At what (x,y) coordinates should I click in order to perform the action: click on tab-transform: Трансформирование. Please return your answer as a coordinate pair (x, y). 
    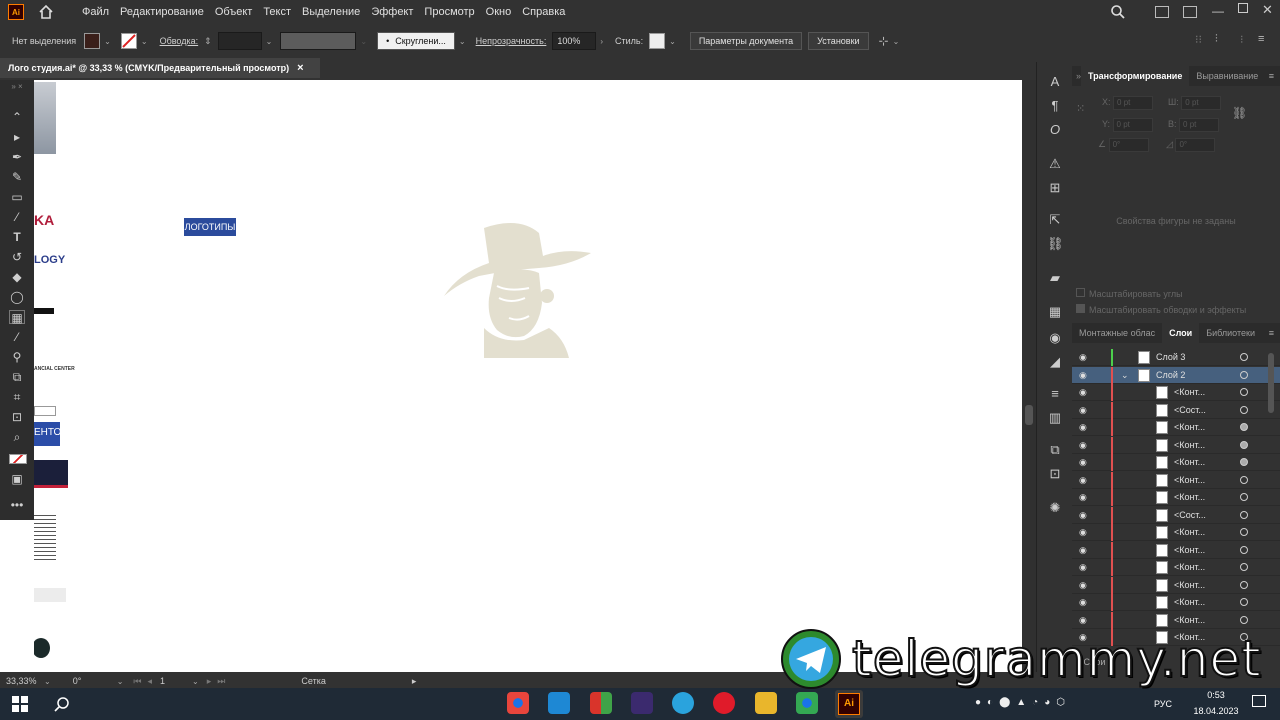
    Looking at the image, I should click on (1135, 76).